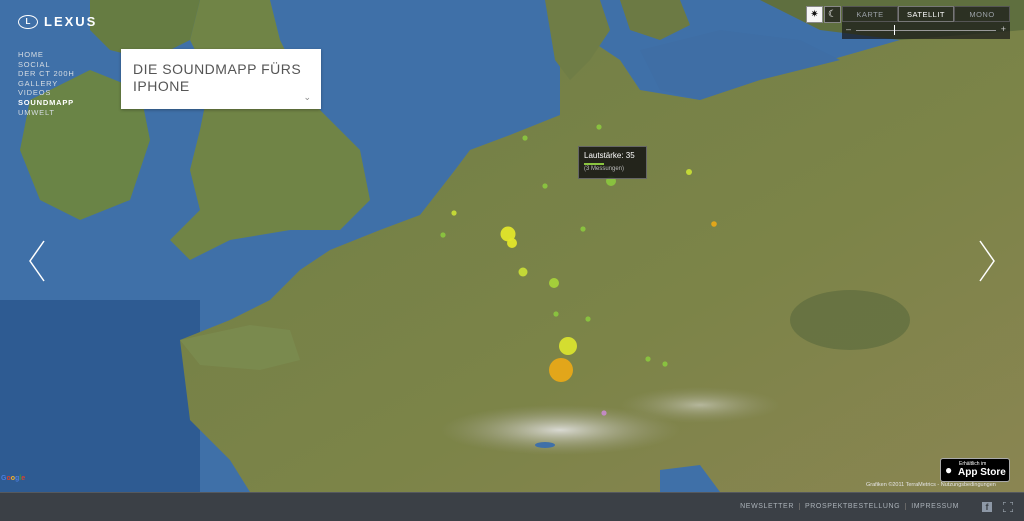 The height and width of the screenshot is (521, 1024). I want to click on zoom-track, so click(926, 30).